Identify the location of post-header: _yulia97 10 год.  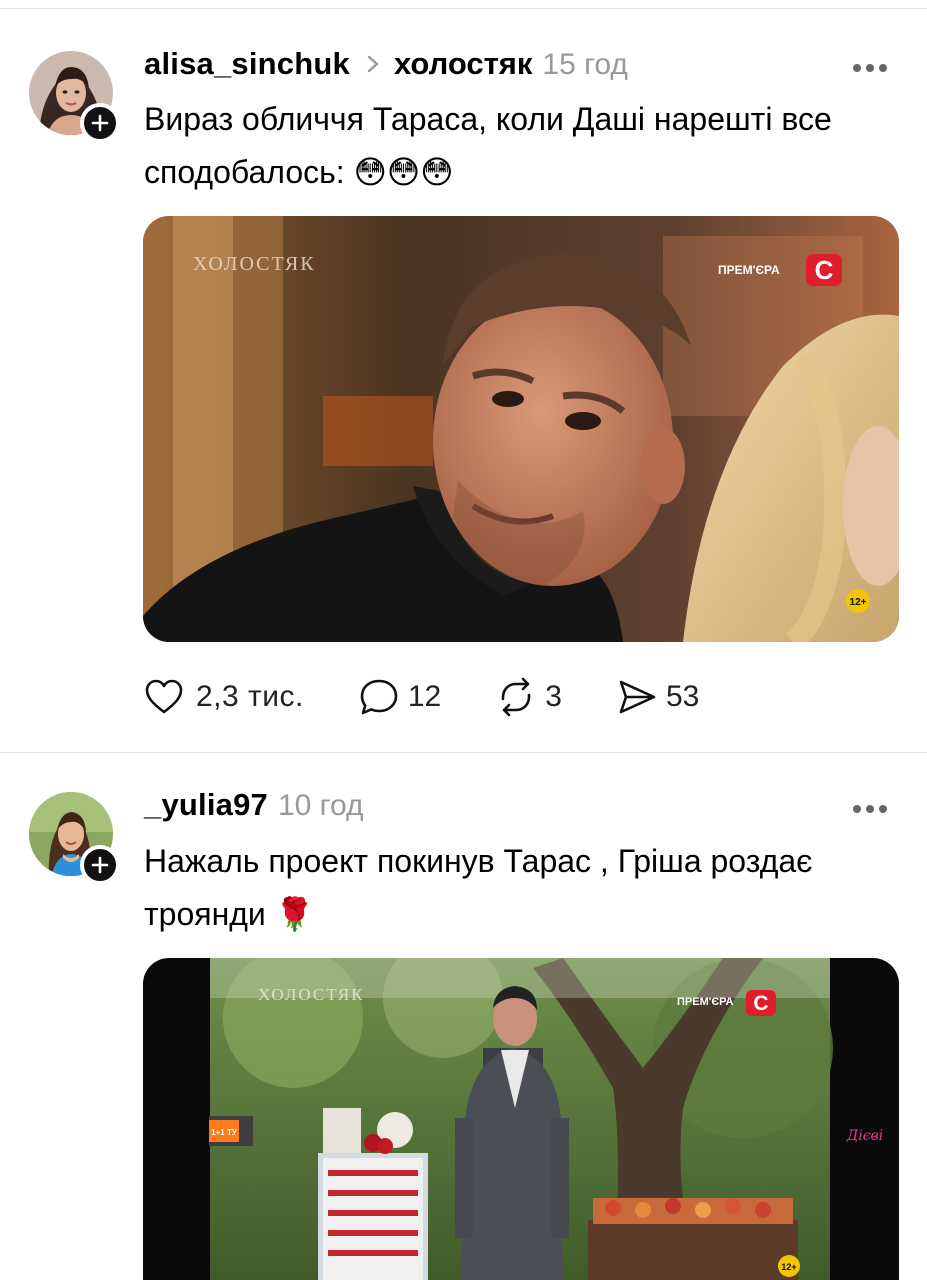
(254, 805).